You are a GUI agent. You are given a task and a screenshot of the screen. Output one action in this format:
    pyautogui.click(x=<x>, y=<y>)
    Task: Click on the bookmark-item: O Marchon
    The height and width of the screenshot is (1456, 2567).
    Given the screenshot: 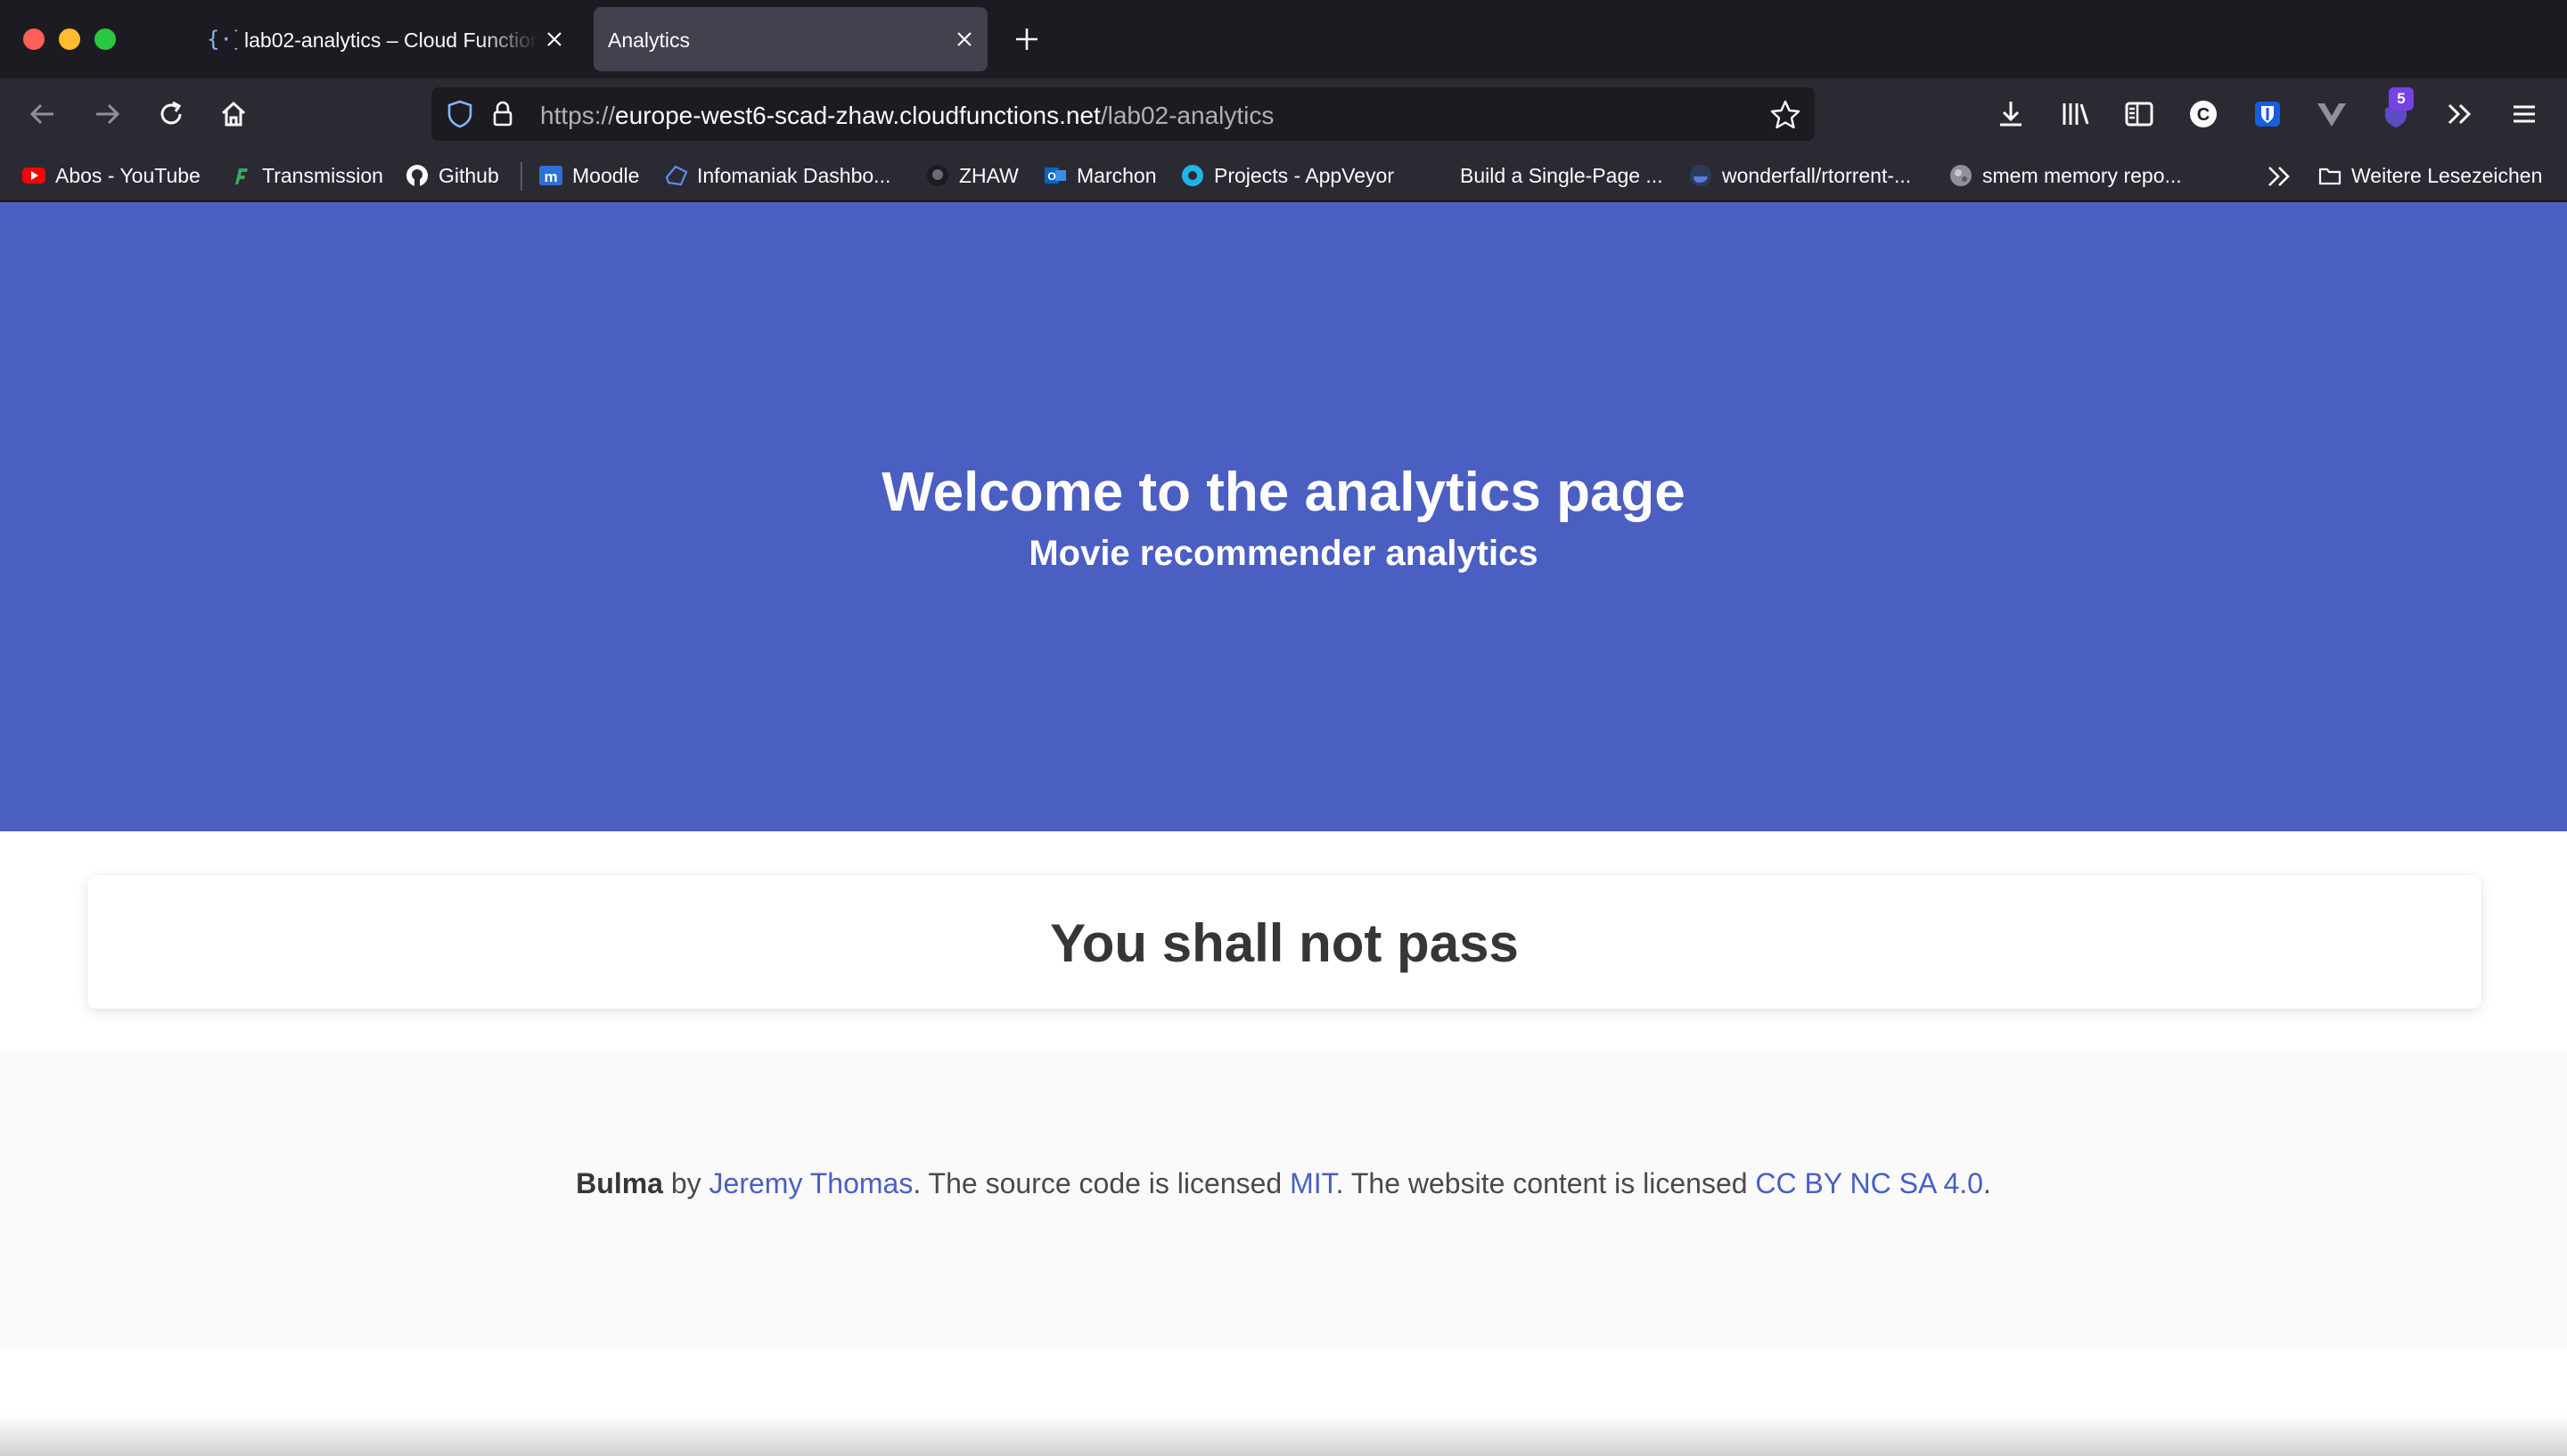 What is the action you would take?
    pyautogui.click(x=1099, y=175)
    